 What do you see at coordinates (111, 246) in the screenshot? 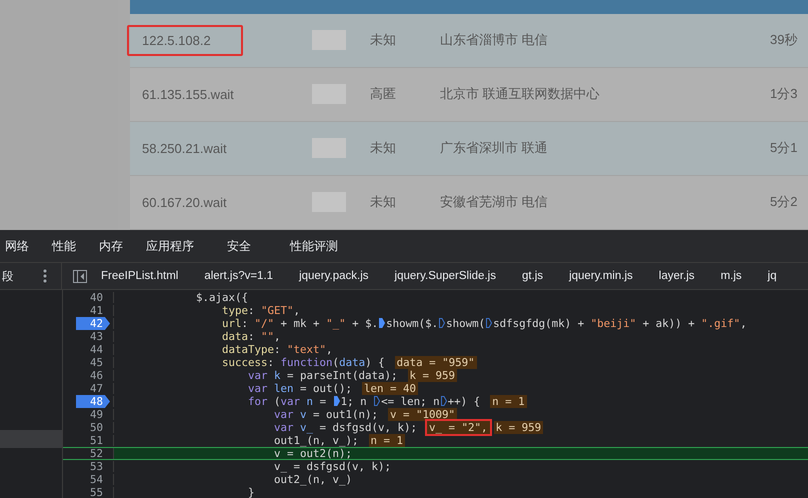
I see `devtools-tab: 内存` at bounding box center [111, 246].